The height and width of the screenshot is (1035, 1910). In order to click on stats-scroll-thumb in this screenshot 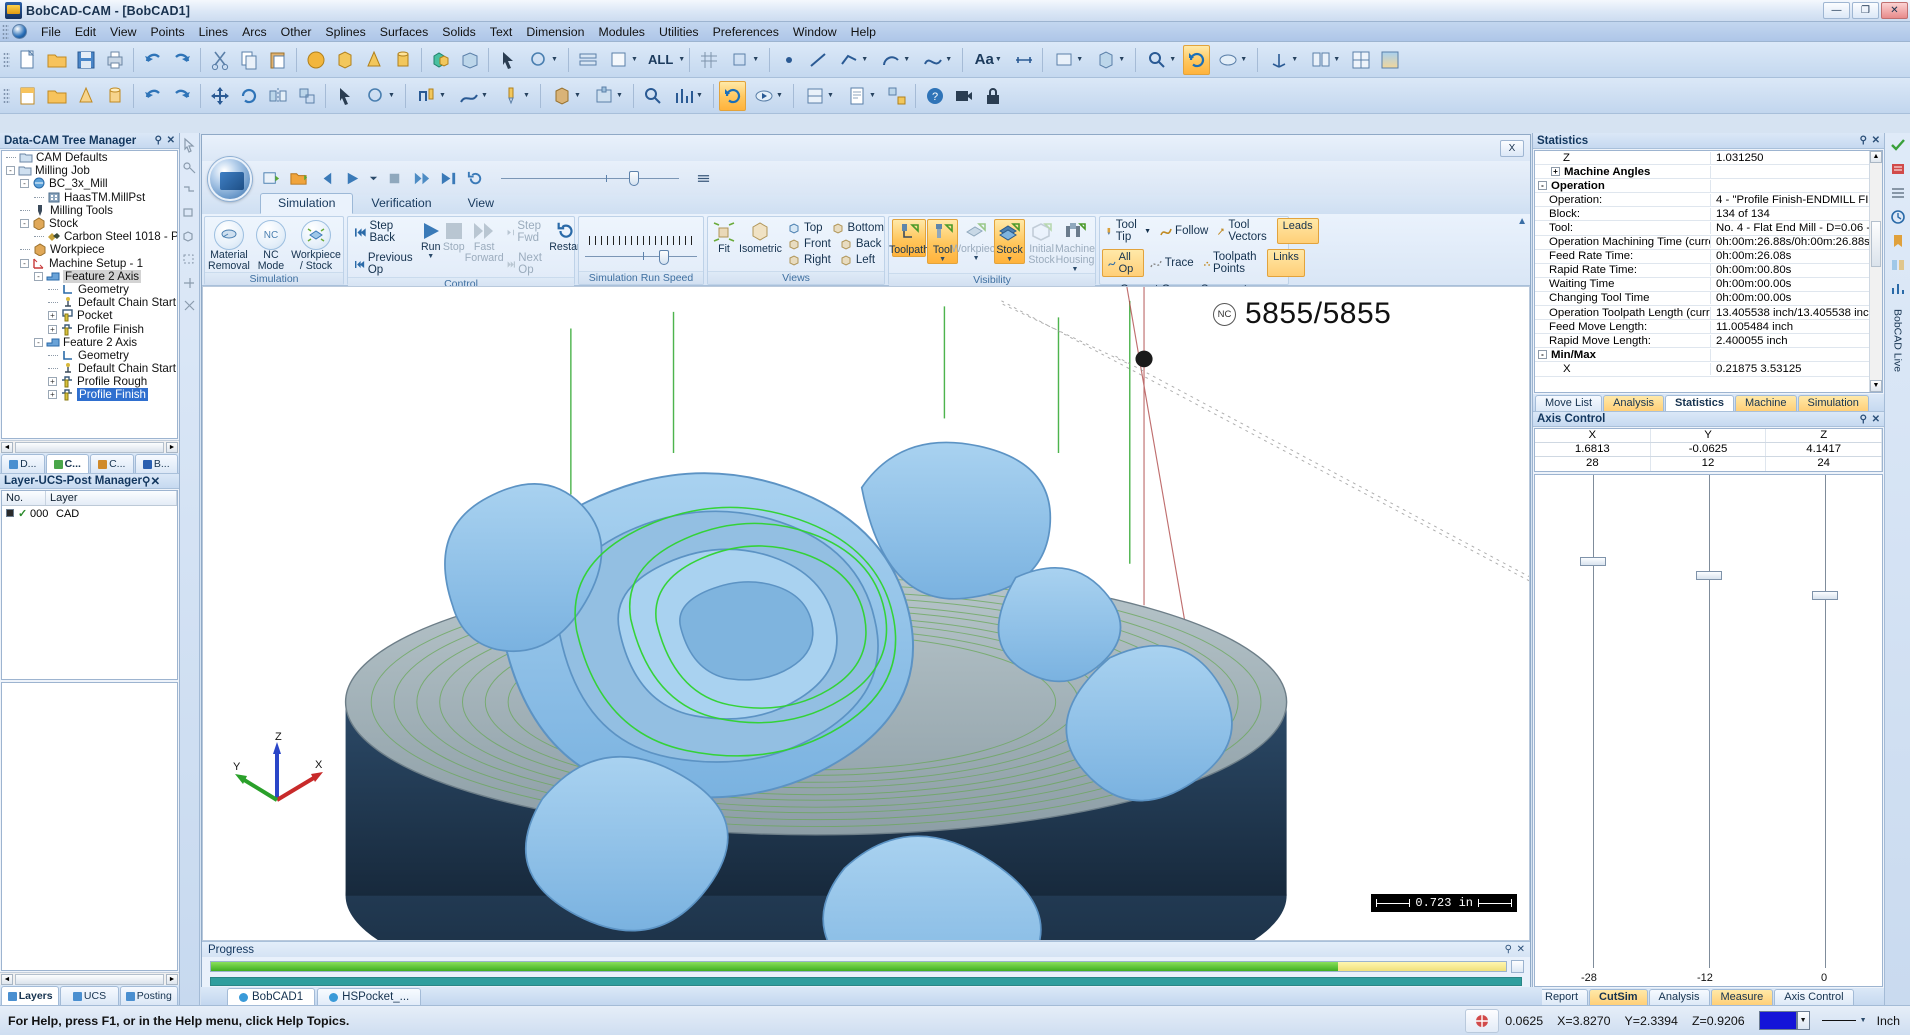, I will do `click(1876, 244)`.